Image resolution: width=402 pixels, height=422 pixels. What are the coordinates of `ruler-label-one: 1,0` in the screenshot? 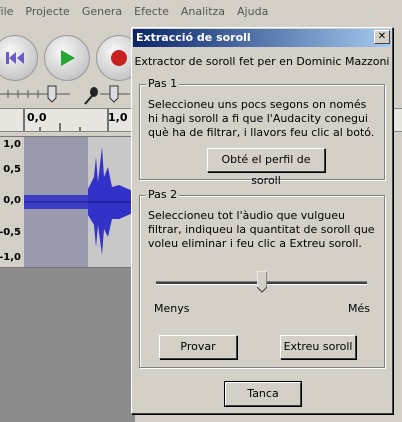 It's located at (118, 117).